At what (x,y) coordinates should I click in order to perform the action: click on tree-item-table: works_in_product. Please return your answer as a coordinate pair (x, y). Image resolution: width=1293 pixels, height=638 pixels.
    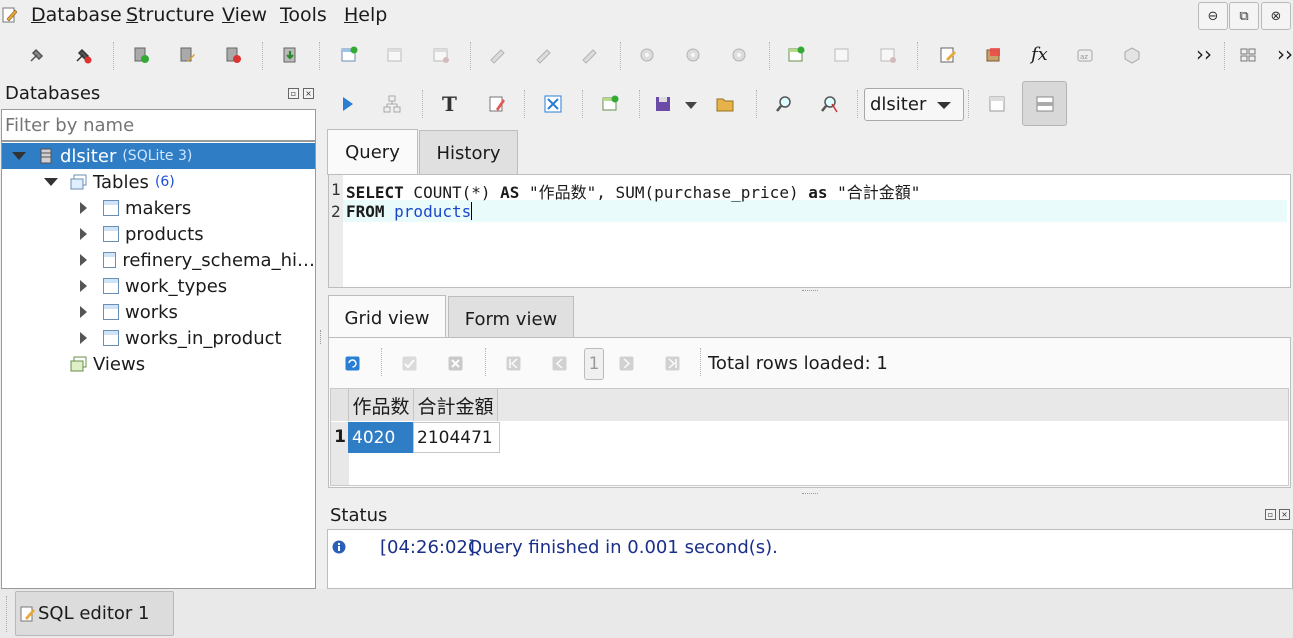
    Looking at the image, I should click on (158, 338).